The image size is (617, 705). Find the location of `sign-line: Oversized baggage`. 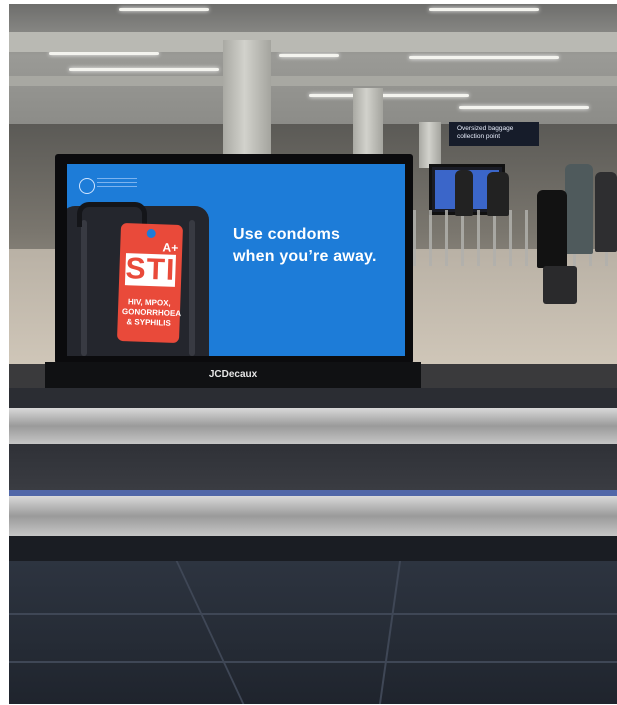

sign-line: Oversized baggage is located at coordinates (485, 128).